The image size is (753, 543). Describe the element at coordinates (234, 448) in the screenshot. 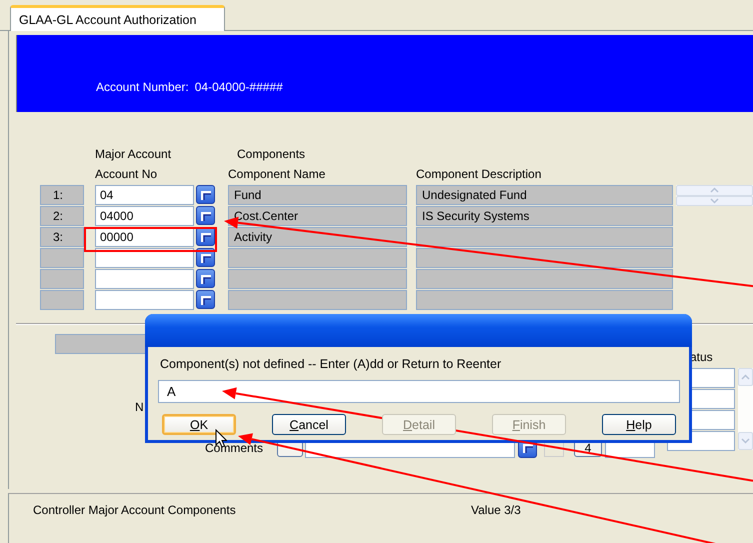

I see `comments-label: Comments` at that location.